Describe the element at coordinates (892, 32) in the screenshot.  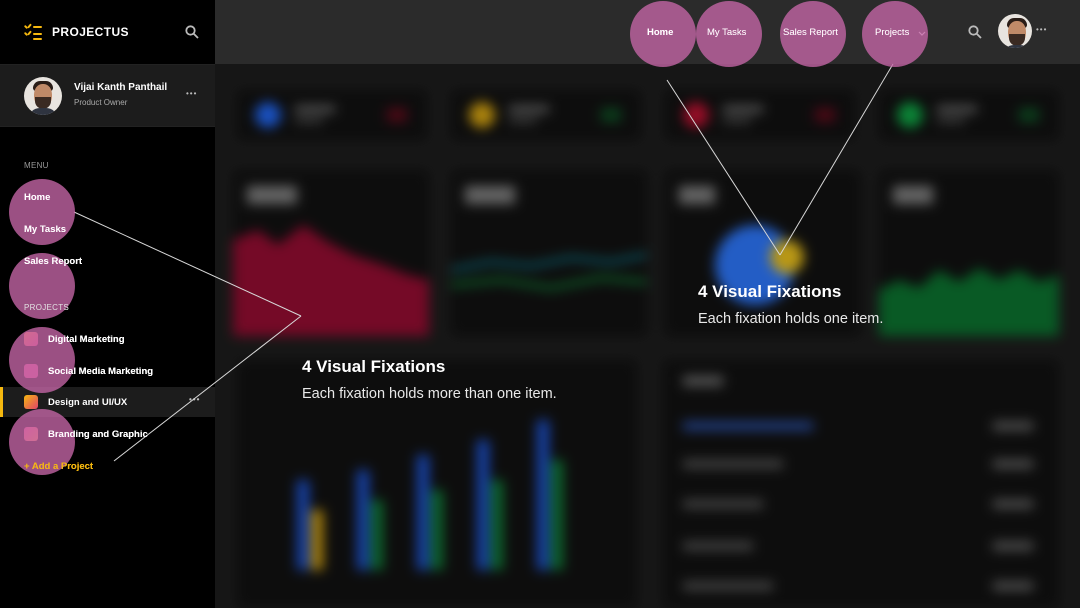
I see `topnav-projects-label: Projects` at that location.